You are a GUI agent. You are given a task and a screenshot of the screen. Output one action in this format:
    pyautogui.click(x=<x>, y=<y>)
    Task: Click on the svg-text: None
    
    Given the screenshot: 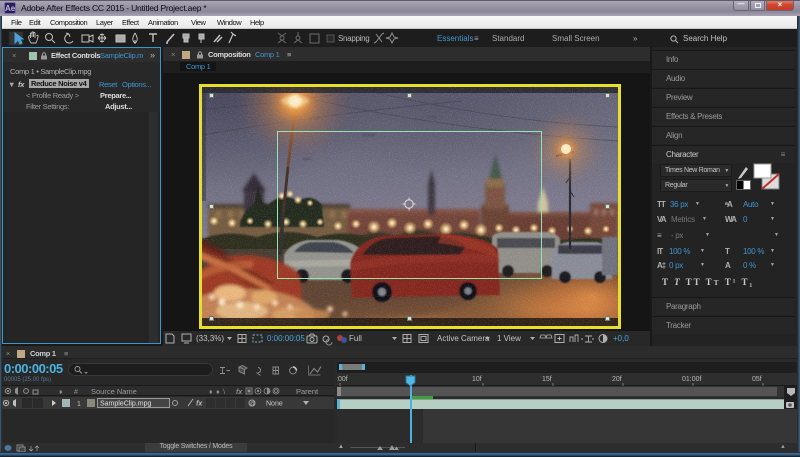 What is the action you would take?
    pyautogui.click(x=274, y=404)
    